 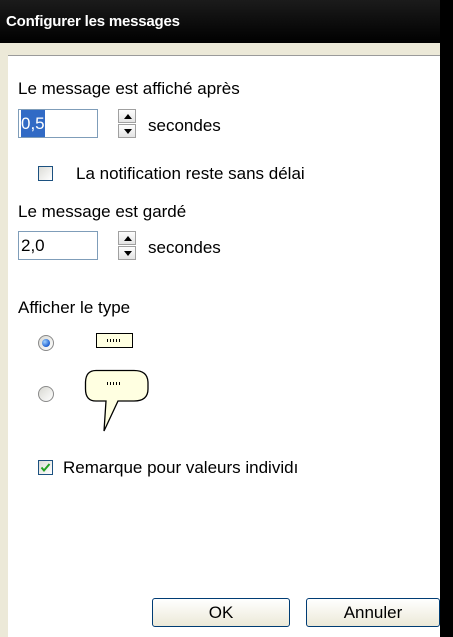 What do you see at coordinates (220, 21) in the screenshot?
I see `title-bar: Configurer les messages` at bounding box center [220, 21].